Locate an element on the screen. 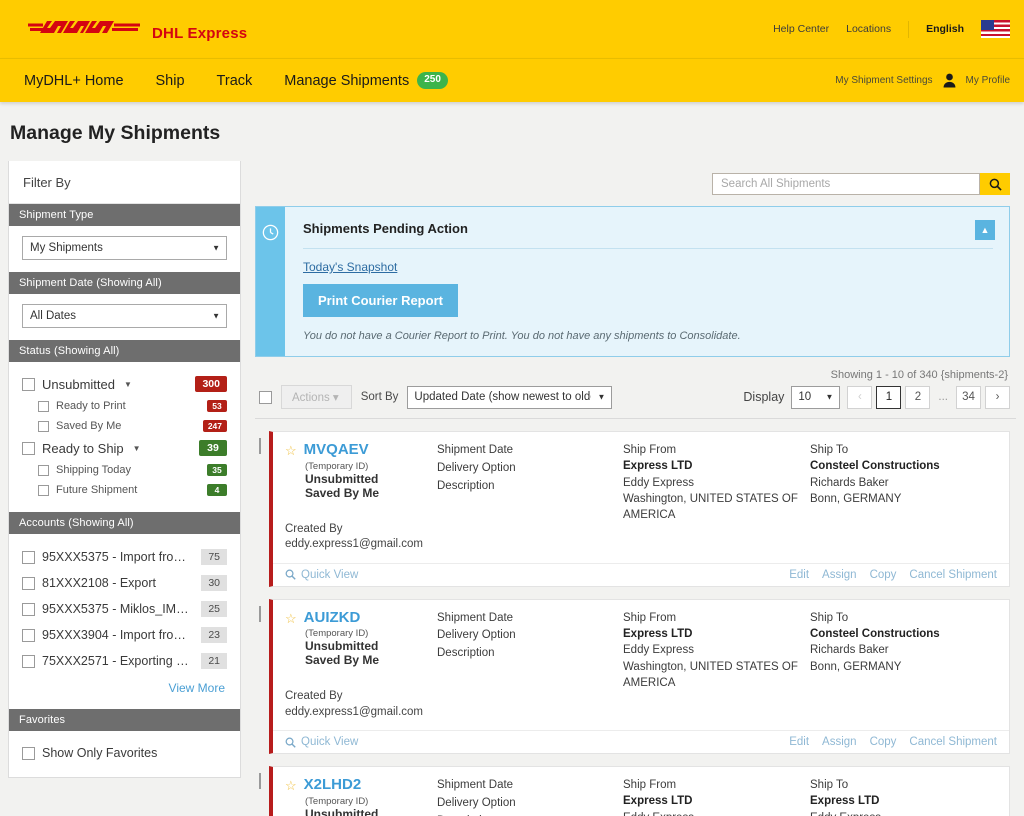 The width and height of the screenshot is (1024, 816). display-count-select: 10 is located at coordinates (816, 397).